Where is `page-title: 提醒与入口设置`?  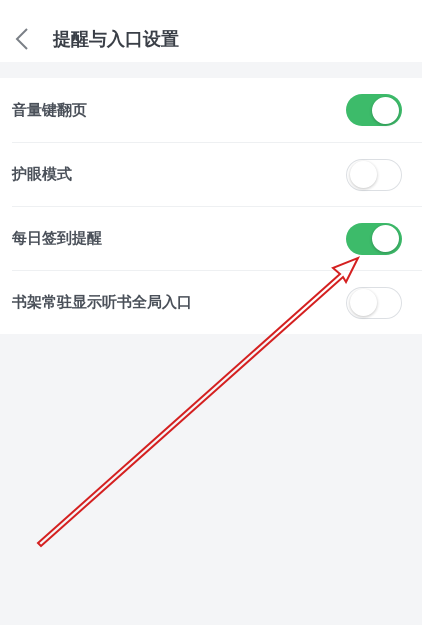 page-title: 提醒与入口设置 is located at coordinates (116, 40).